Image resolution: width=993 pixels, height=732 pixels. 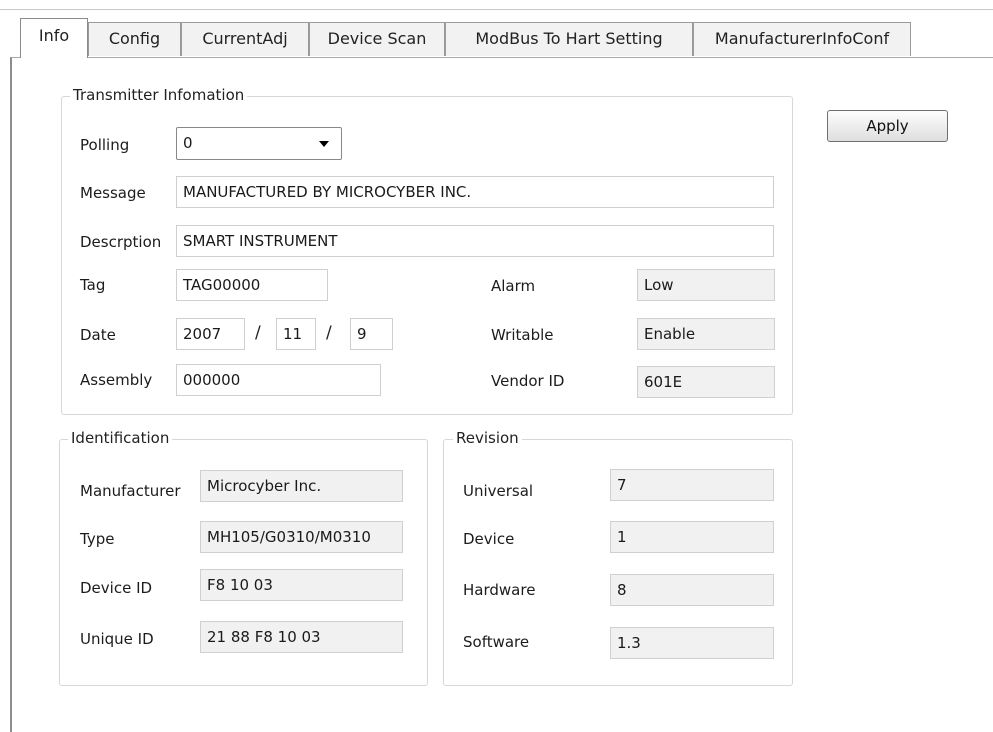 I want to click on polling-value: 0, so click(x=188, y=143).